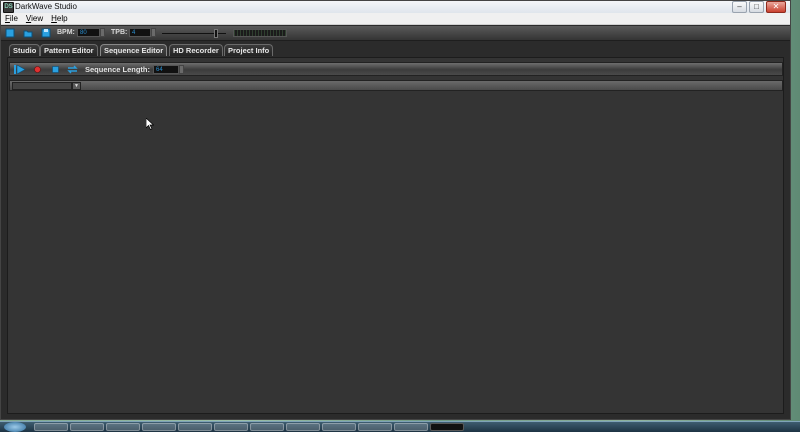  What do you see at coordinates (28, 33) in the screenshot?
I see `open-folder-icon` at bounding box center [28, 33].